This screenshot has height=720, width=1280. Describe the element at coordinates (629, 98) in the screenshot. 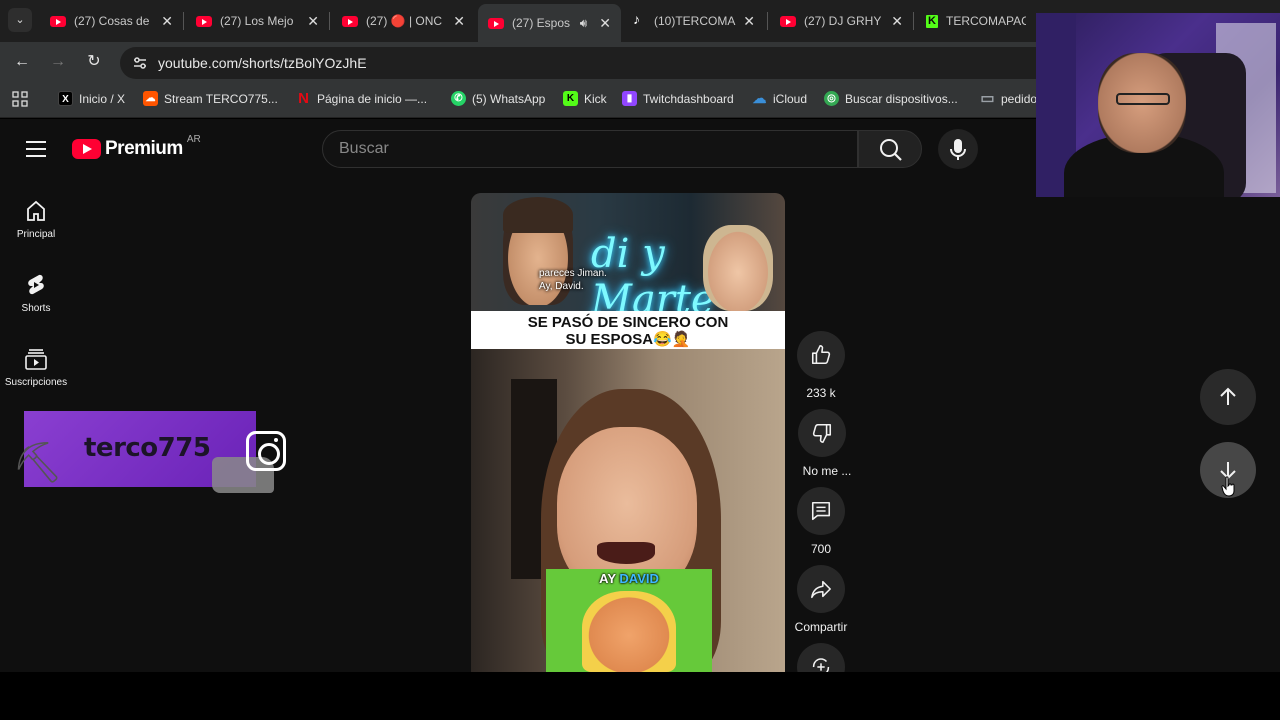

I see `twitch-icon: ▮` at that location.